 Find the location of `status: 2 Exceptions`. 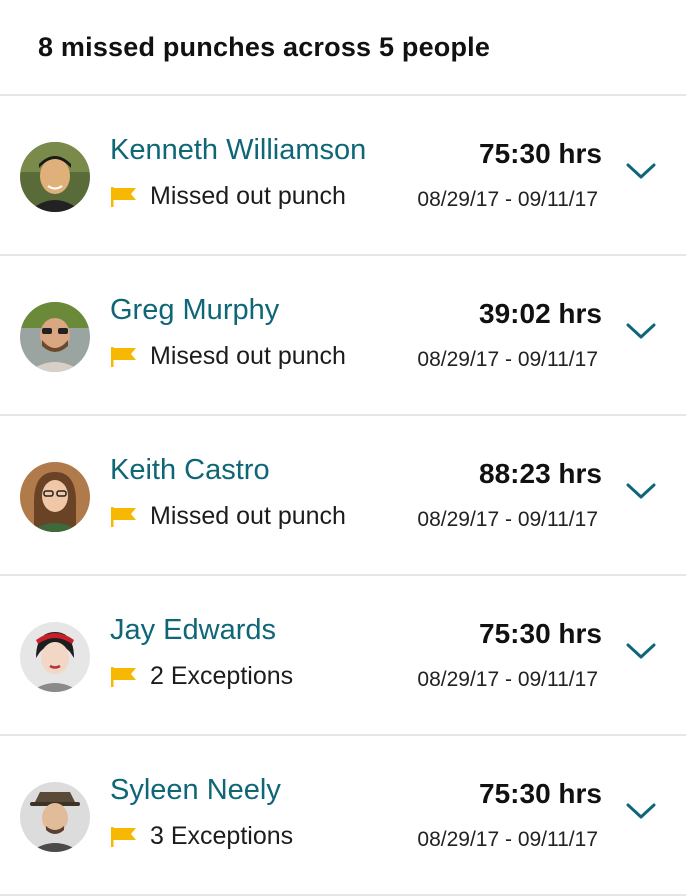

status: 2 Exceptions is located at coordinates (201, 676).